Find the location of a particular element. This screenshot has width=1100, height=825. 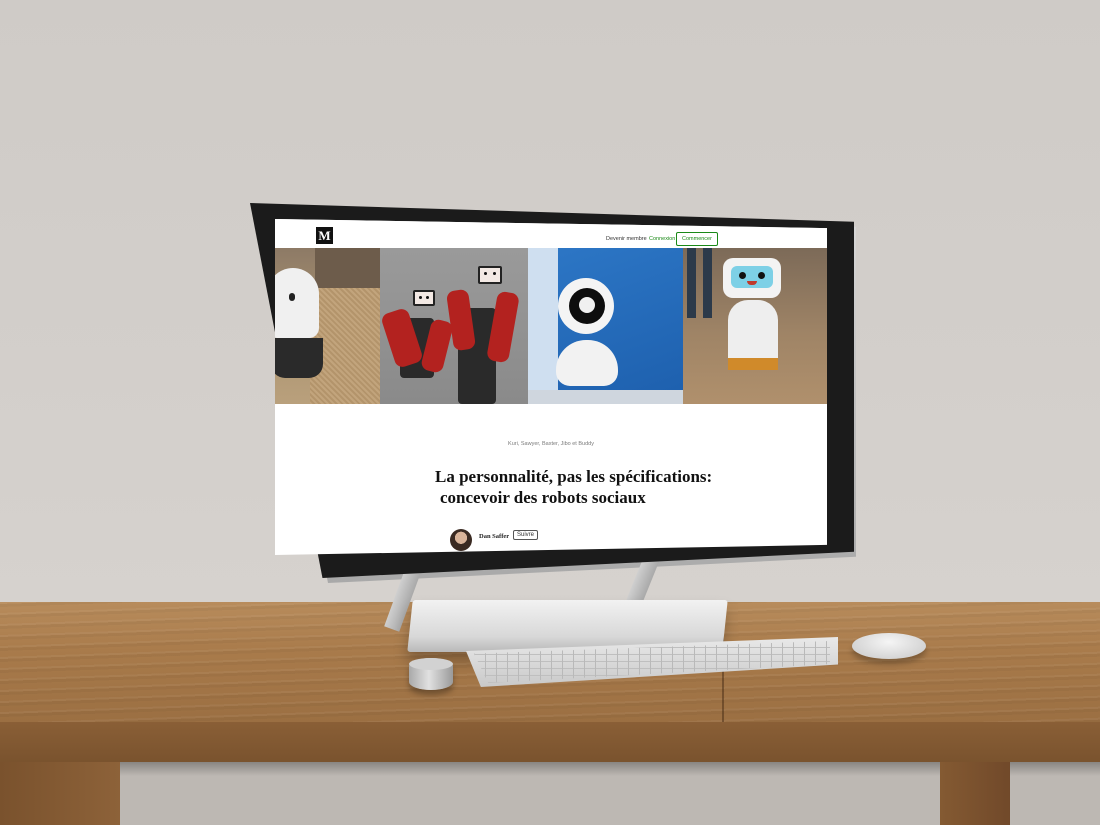

desk-leg-left is located at coordinates (60, 793).